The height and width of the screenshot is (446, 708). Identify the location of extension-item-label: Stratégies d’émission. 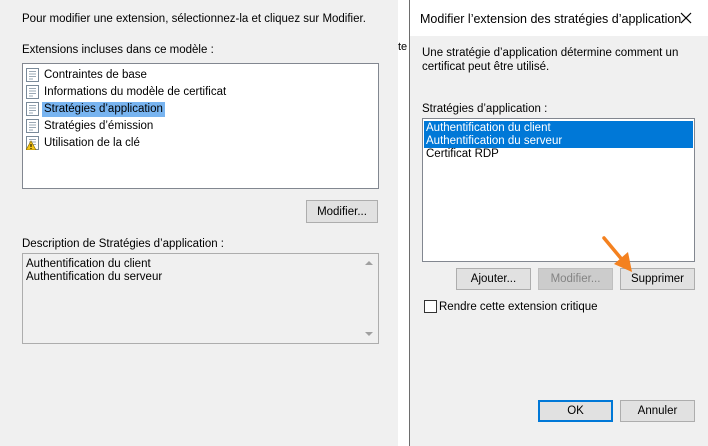
(99, 125).